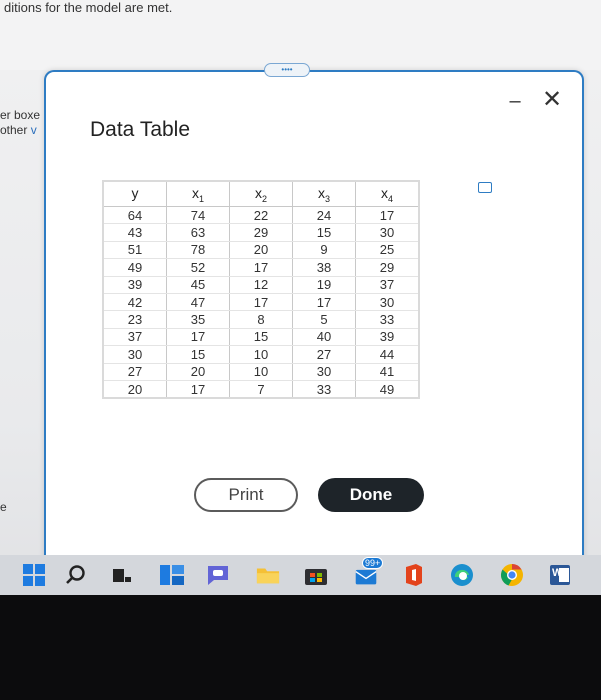  Describe the element at coordinates (88, 7) in the screenshot. I see `background-conditions-text: ditions for the model are met.` at that location.